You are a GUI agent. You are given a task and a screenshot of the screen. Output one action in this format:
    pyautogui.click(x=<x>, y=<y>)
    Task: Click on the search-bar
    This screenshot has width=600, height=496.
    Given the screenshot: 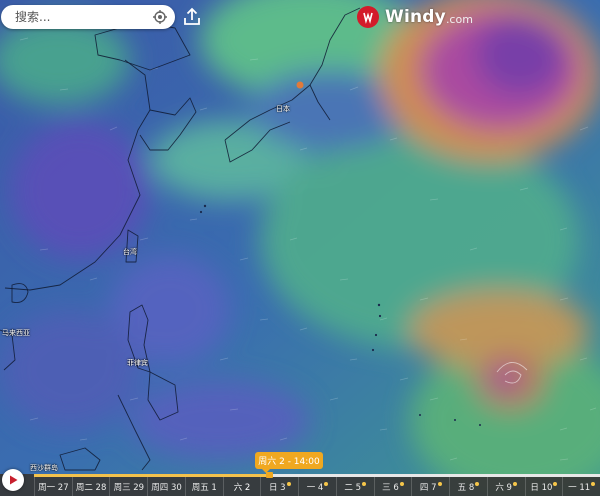 What is the action you would take?
    pyautogui.click(x=88, y=17)
    